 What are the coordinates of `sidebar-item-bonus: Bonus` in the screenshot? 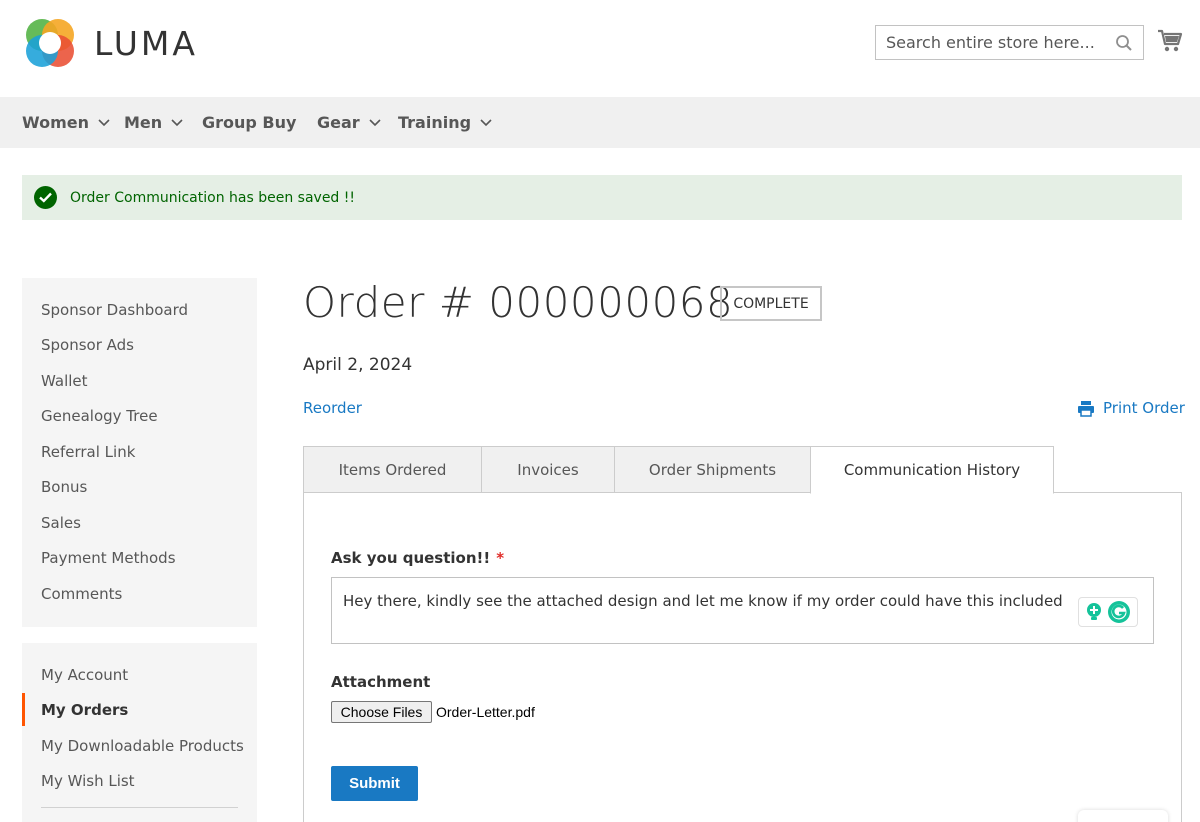 It's located at (64, 487).